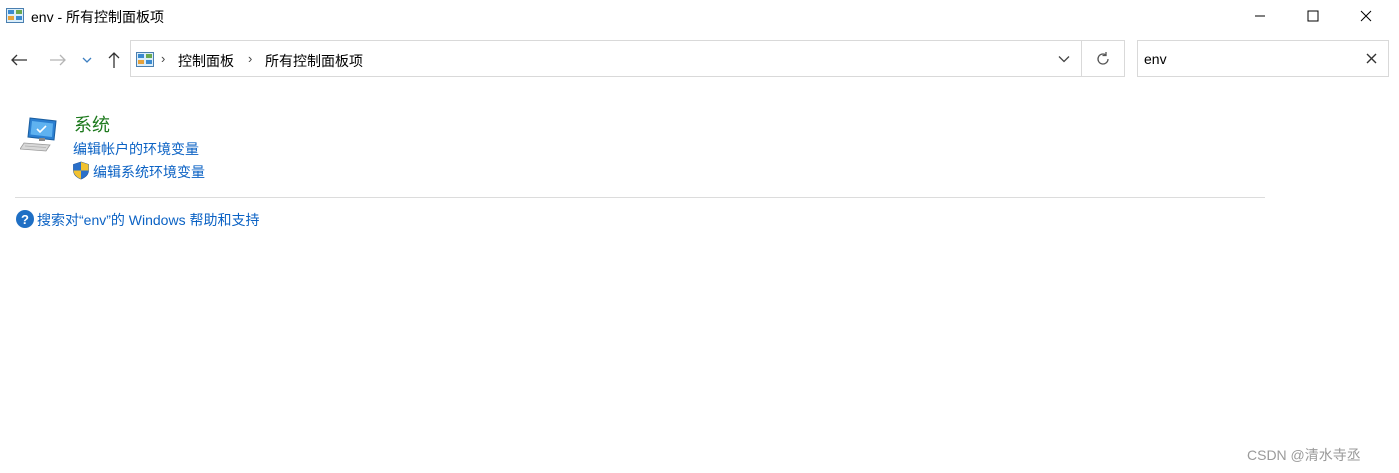 The height and width of the screenshot is (473, 1399). I want to click on maximize-icon, so click(1313, 16).